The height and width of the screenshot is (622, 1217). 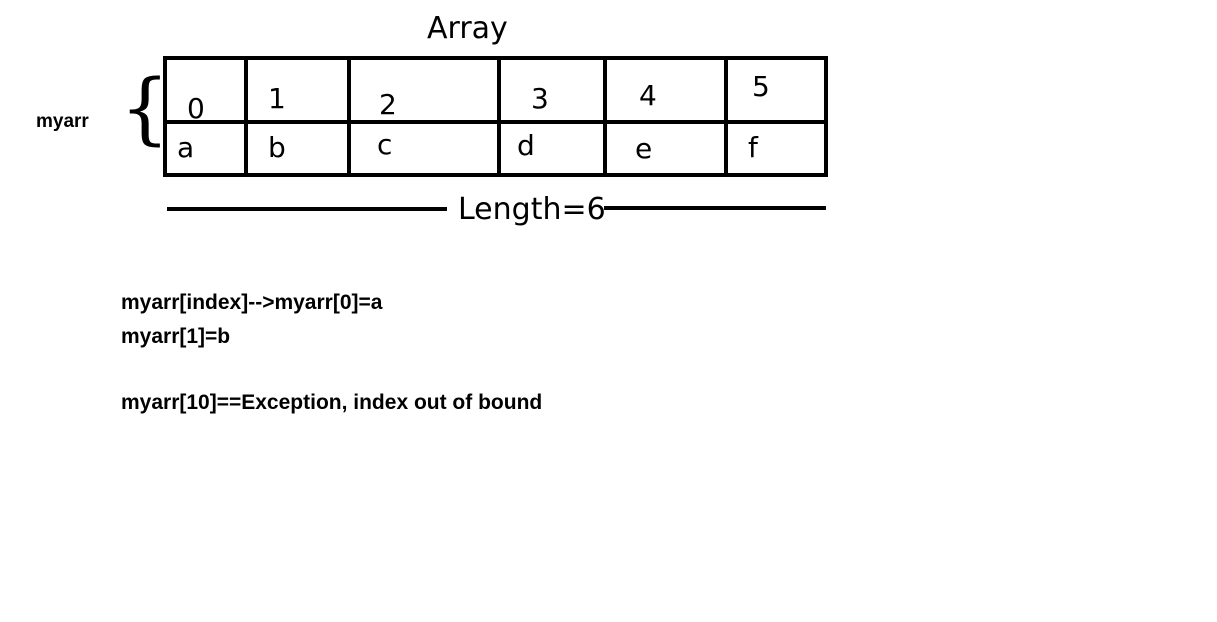 I want to click on cell-index-0: 0, so click(x=196, y=108).